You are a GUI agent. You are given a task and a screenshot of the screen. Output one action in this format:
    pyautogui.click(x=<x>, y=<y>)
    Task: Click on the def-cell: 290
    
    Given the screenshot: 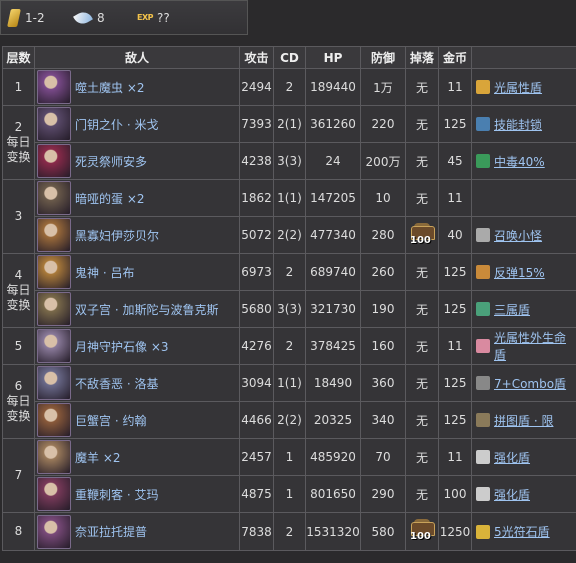 What is the action you would take?
    pyautogui.click(x=383, y=494)
    